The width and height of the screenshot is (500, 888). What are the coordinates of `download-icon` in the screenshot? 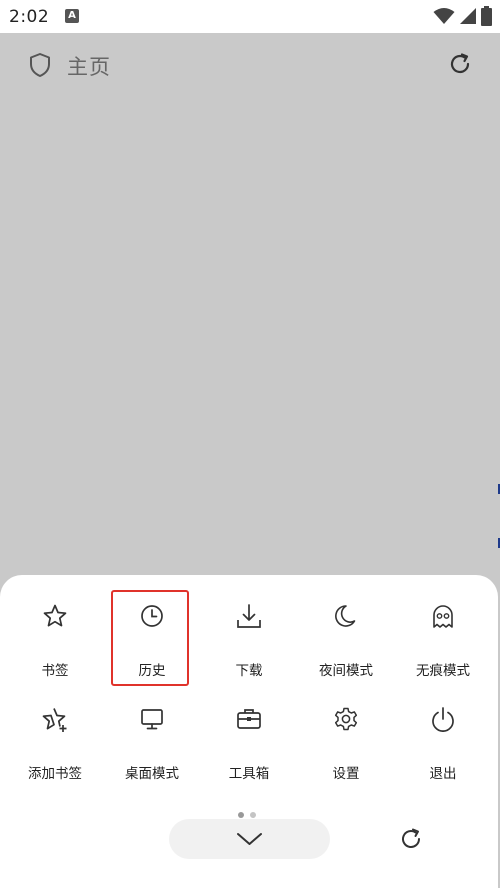 It's located at (249, 616).